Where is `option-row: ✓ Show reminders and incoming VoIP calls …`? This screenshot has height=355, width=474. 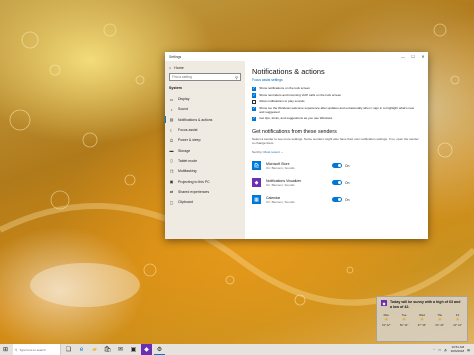
option-row: ✓ Show reminders and incoming VoIP calls … is located at coordinates (336, 95).